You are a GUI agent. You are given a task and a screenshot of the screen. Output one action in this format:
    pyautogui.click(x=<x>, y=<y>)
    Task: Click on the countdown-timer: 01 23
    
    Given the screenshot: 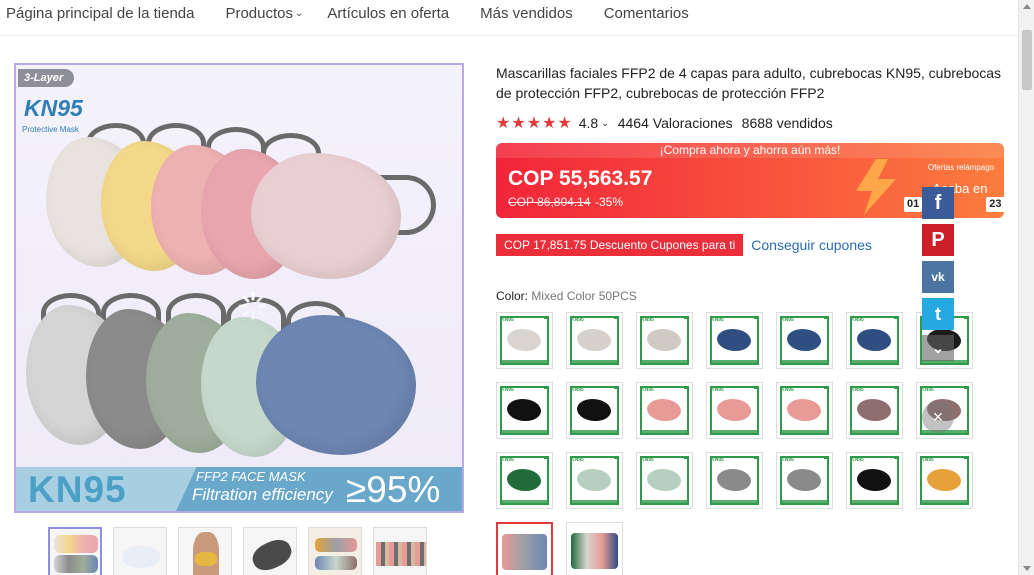 What is the action you would take?
    pyautogui.click(x=954, y=204)
    